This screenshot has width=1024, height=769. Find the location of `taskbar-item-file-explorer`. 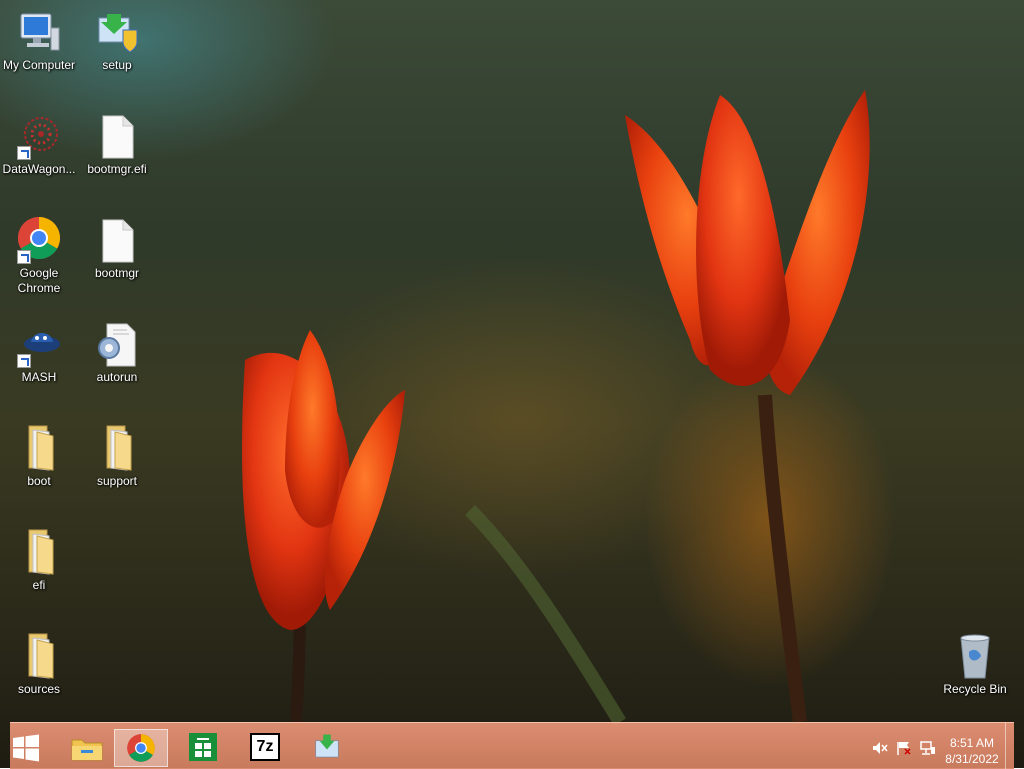

taskbar-item-file-explorer is located at coordinates (87, 748).